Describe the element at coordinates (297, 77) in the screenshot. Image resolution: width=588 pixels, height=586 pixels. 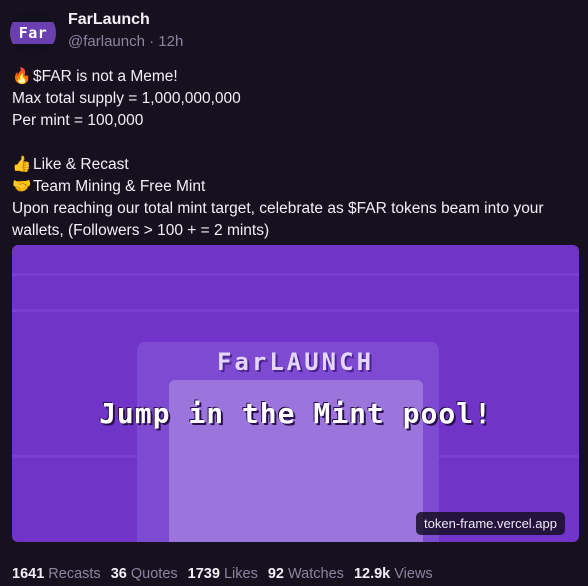
I see `post-line-1: 🔥 $FAR is not a Meme!` at that location.